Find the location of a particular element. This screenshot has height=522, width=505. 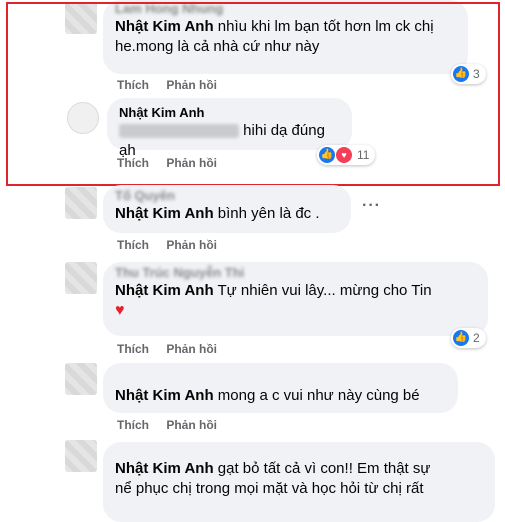

comment-text-body: Tự nhiên vui lây... mừng cho Tin is located at coordinates (324, 290).